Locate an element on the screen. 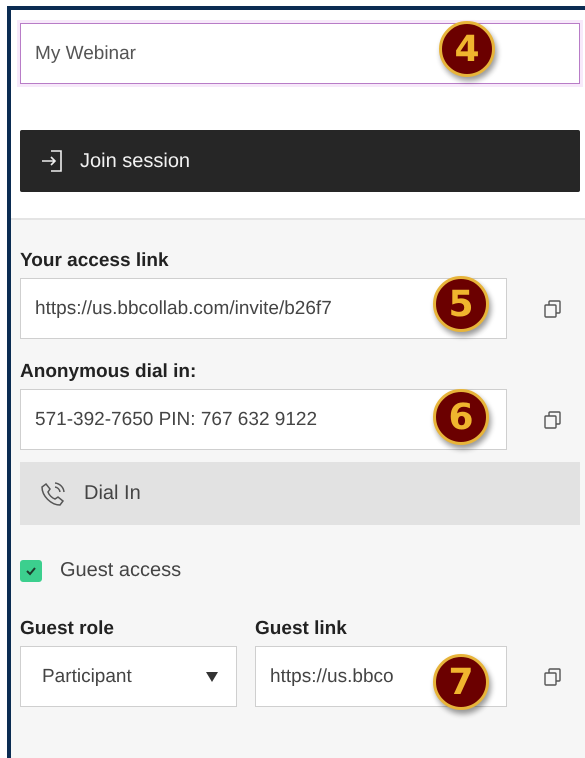  checkbox-label: Guest access is located at coordinates (121, 570).